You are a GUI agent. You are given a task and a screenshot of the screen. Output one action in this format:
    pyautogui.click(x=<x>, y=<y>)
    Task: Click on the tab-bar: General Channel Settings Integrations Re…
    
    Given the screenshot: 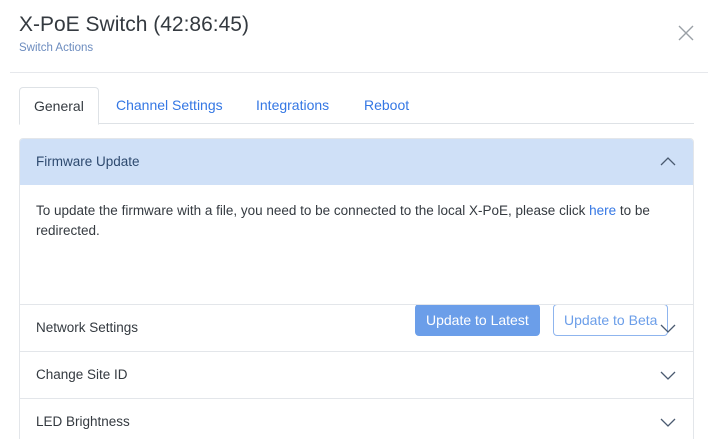 What is the action you would take?
    pyautogui.click(x=356, y=106)
    